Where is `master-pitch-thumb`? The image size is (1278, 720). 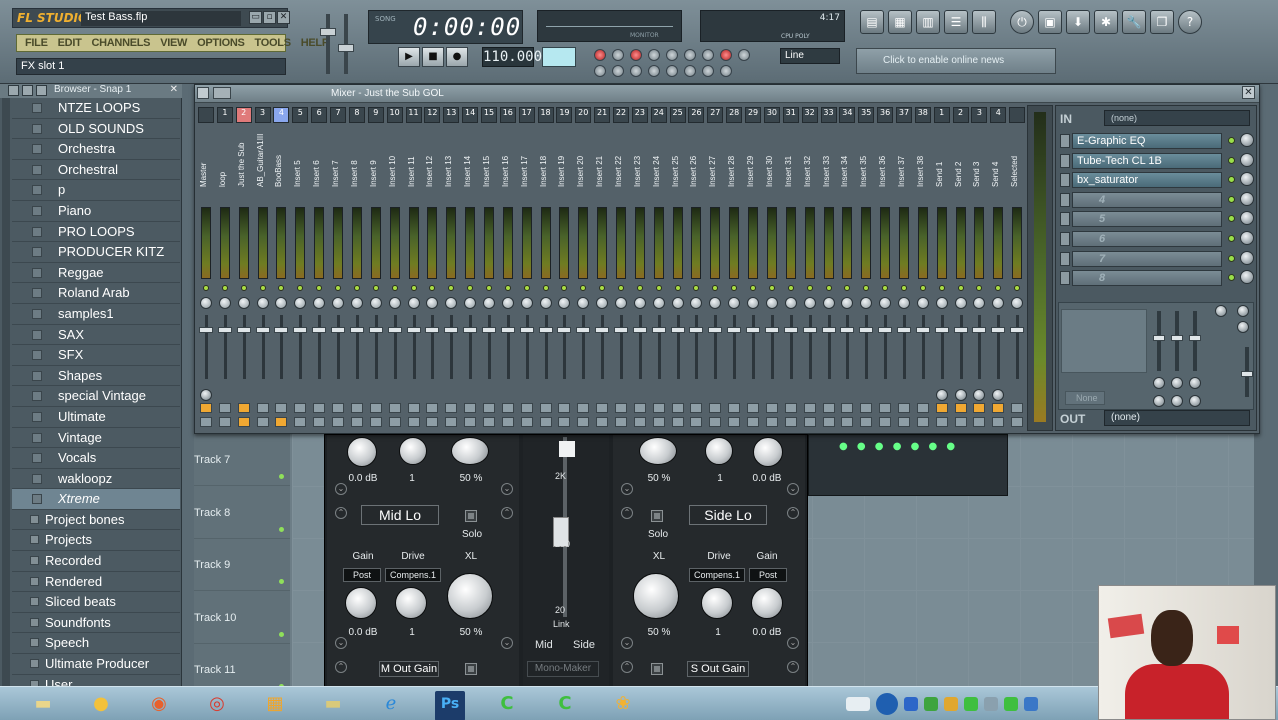 master-pitch-thumb is located at coordinates (346, 48).